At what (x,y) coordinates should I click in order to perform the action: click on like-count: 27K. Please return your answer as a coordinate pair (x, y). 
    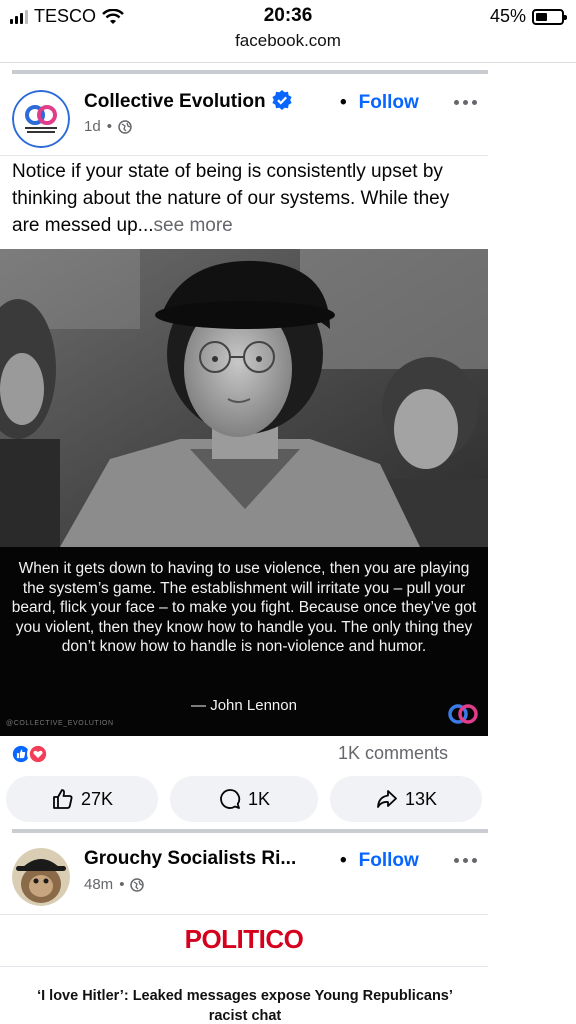
    Looking at the image, I should click on (97, 798).